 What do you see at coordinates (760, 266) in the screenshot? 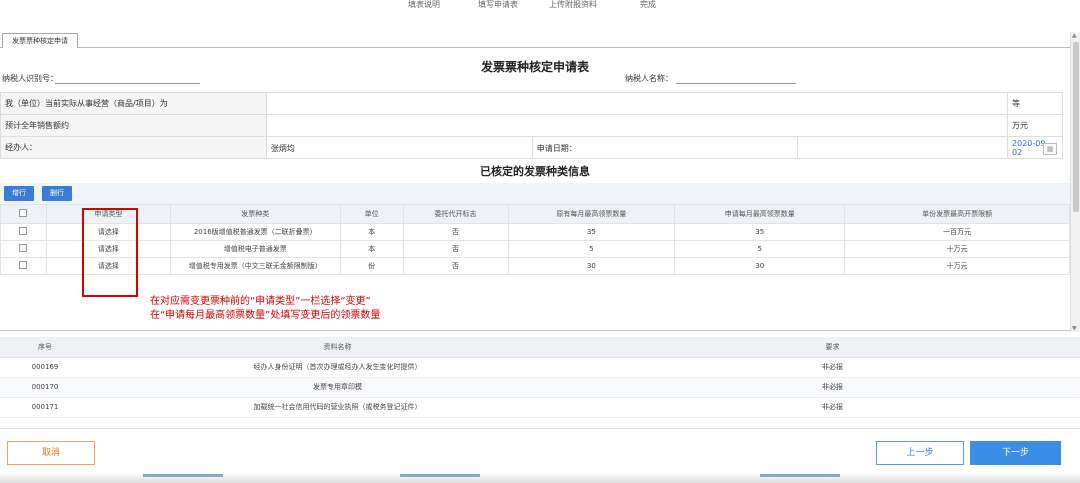
I see `apply-qty-input: 30` at bounding box center [760, 266].